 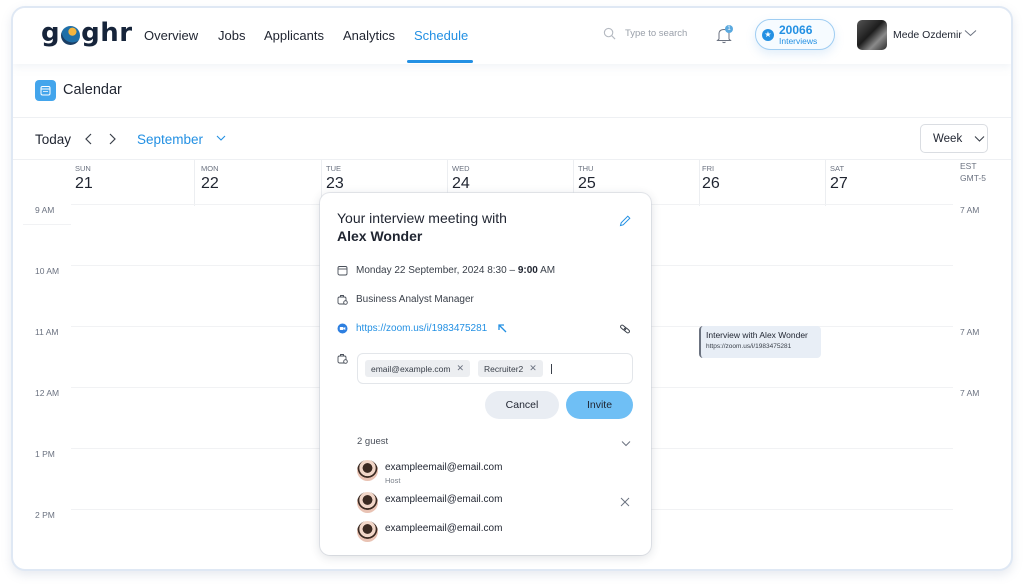 What do you see at coordinates (768, 34) in the screenshot?
I see `star-icon: ★` at bounding box center [768, 34].